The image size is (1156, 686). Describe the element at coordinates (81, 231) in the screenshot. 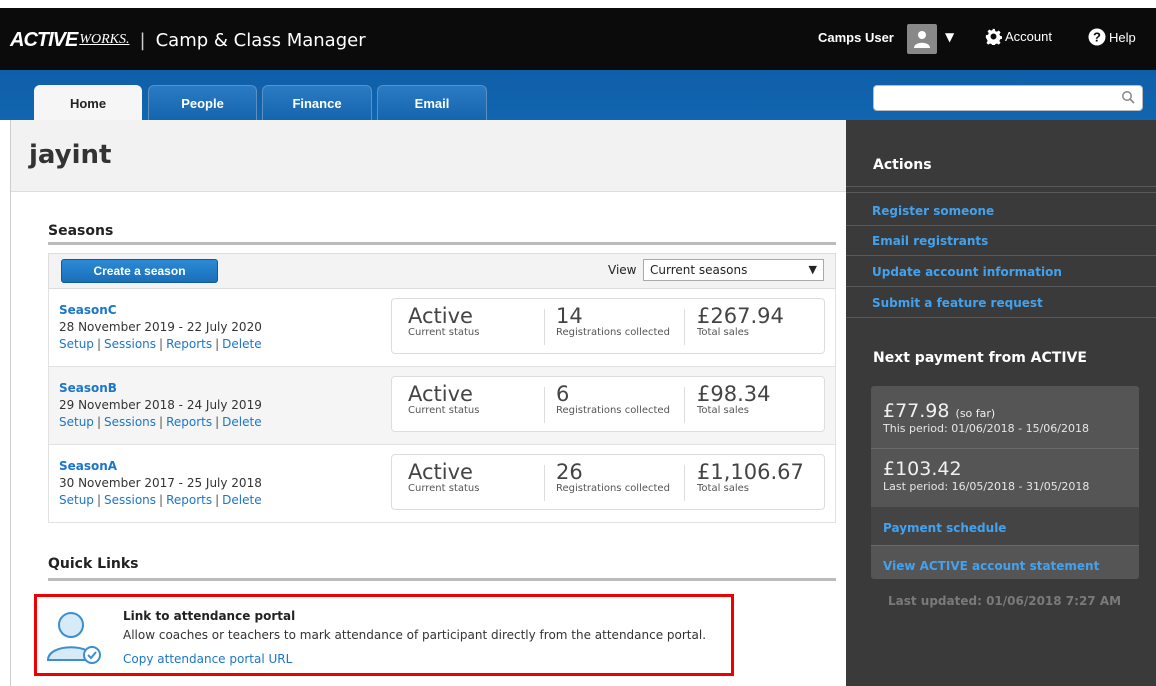

I see `seasons-heading: Seasons` at that location.